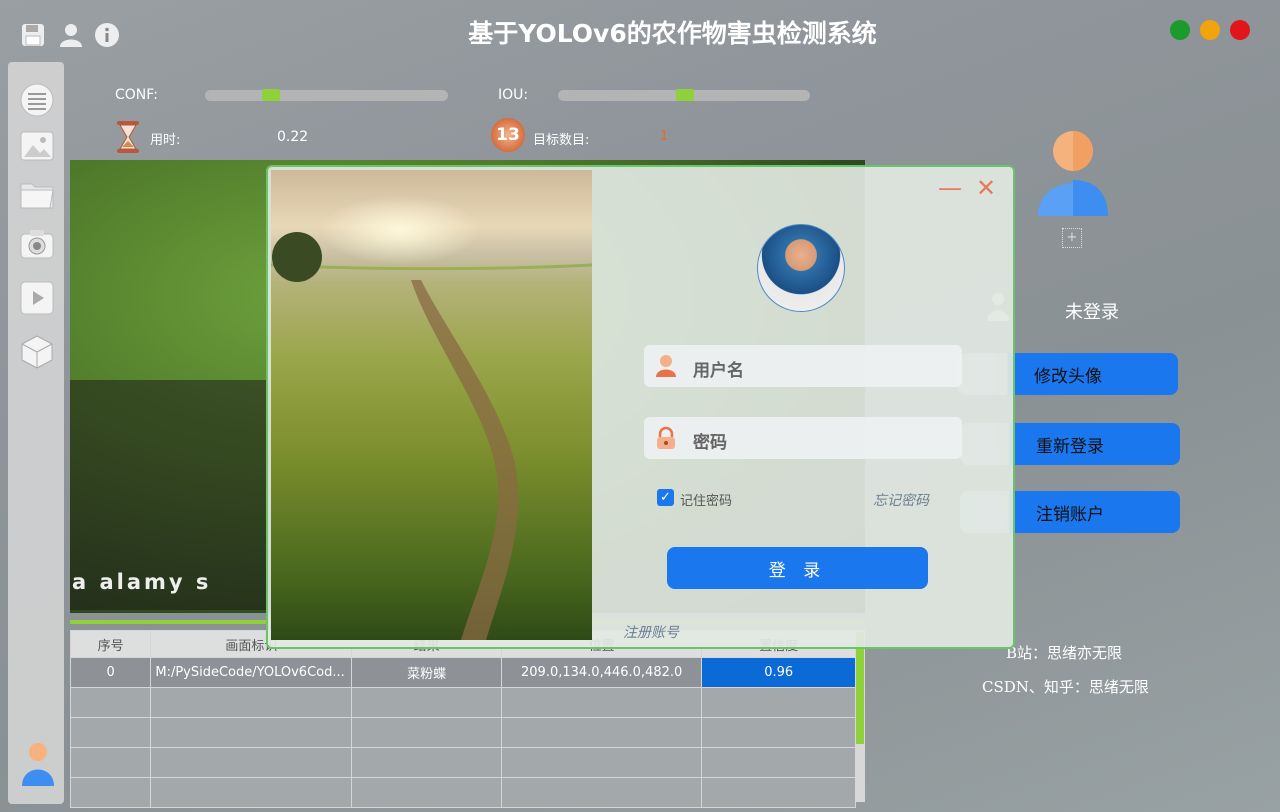 Image resolution: width=1280 pixels, height=812 pixels. I want to click on password-placeholder: 密码, so click(710, 443).